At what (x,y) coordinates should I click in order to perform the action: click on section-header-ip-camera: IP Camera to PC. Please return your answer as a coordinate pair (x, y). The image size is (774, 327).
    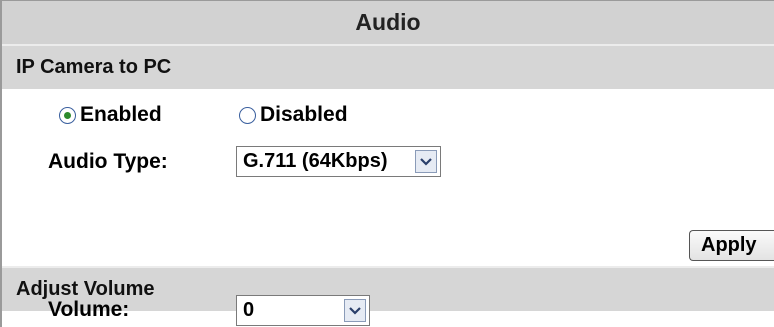
    Looking at the image, I should click on (388, 67).